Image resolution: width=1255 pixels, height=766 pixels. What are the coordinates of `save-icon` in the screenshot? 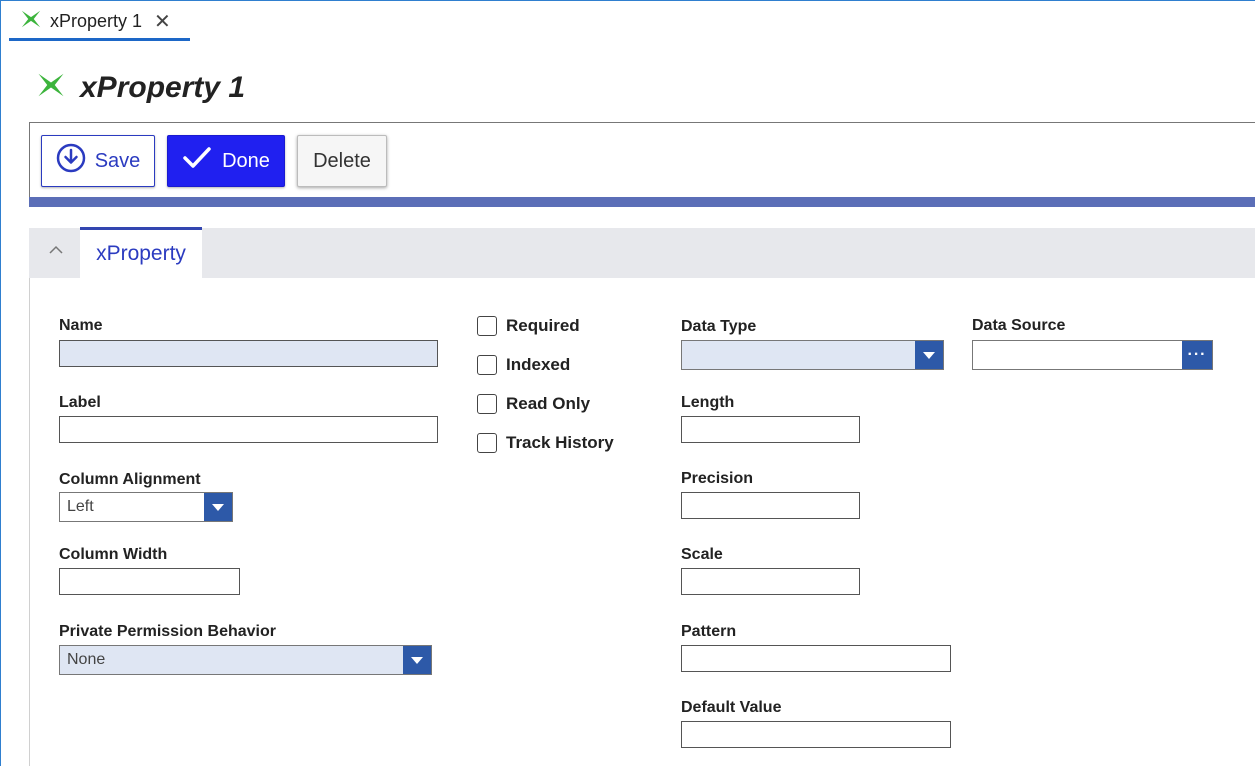 It's located at (71, 161).